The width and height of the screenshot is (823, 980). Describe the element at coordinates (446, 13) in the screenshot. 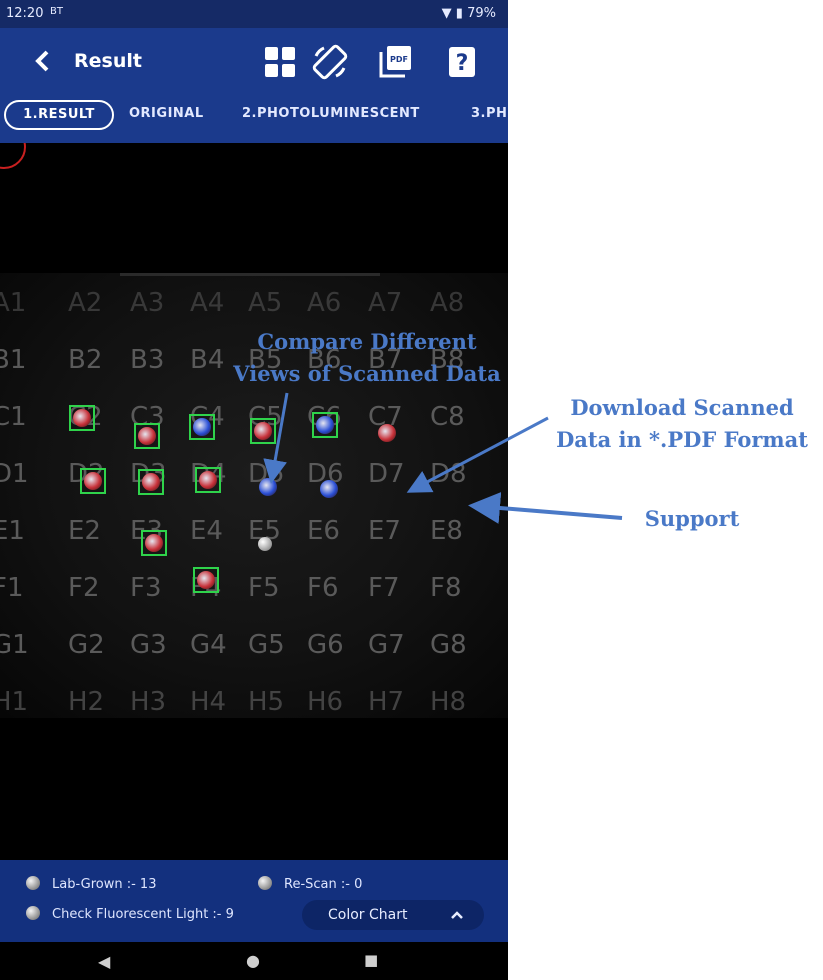

I see `wifi-icon: ▼` at that location.